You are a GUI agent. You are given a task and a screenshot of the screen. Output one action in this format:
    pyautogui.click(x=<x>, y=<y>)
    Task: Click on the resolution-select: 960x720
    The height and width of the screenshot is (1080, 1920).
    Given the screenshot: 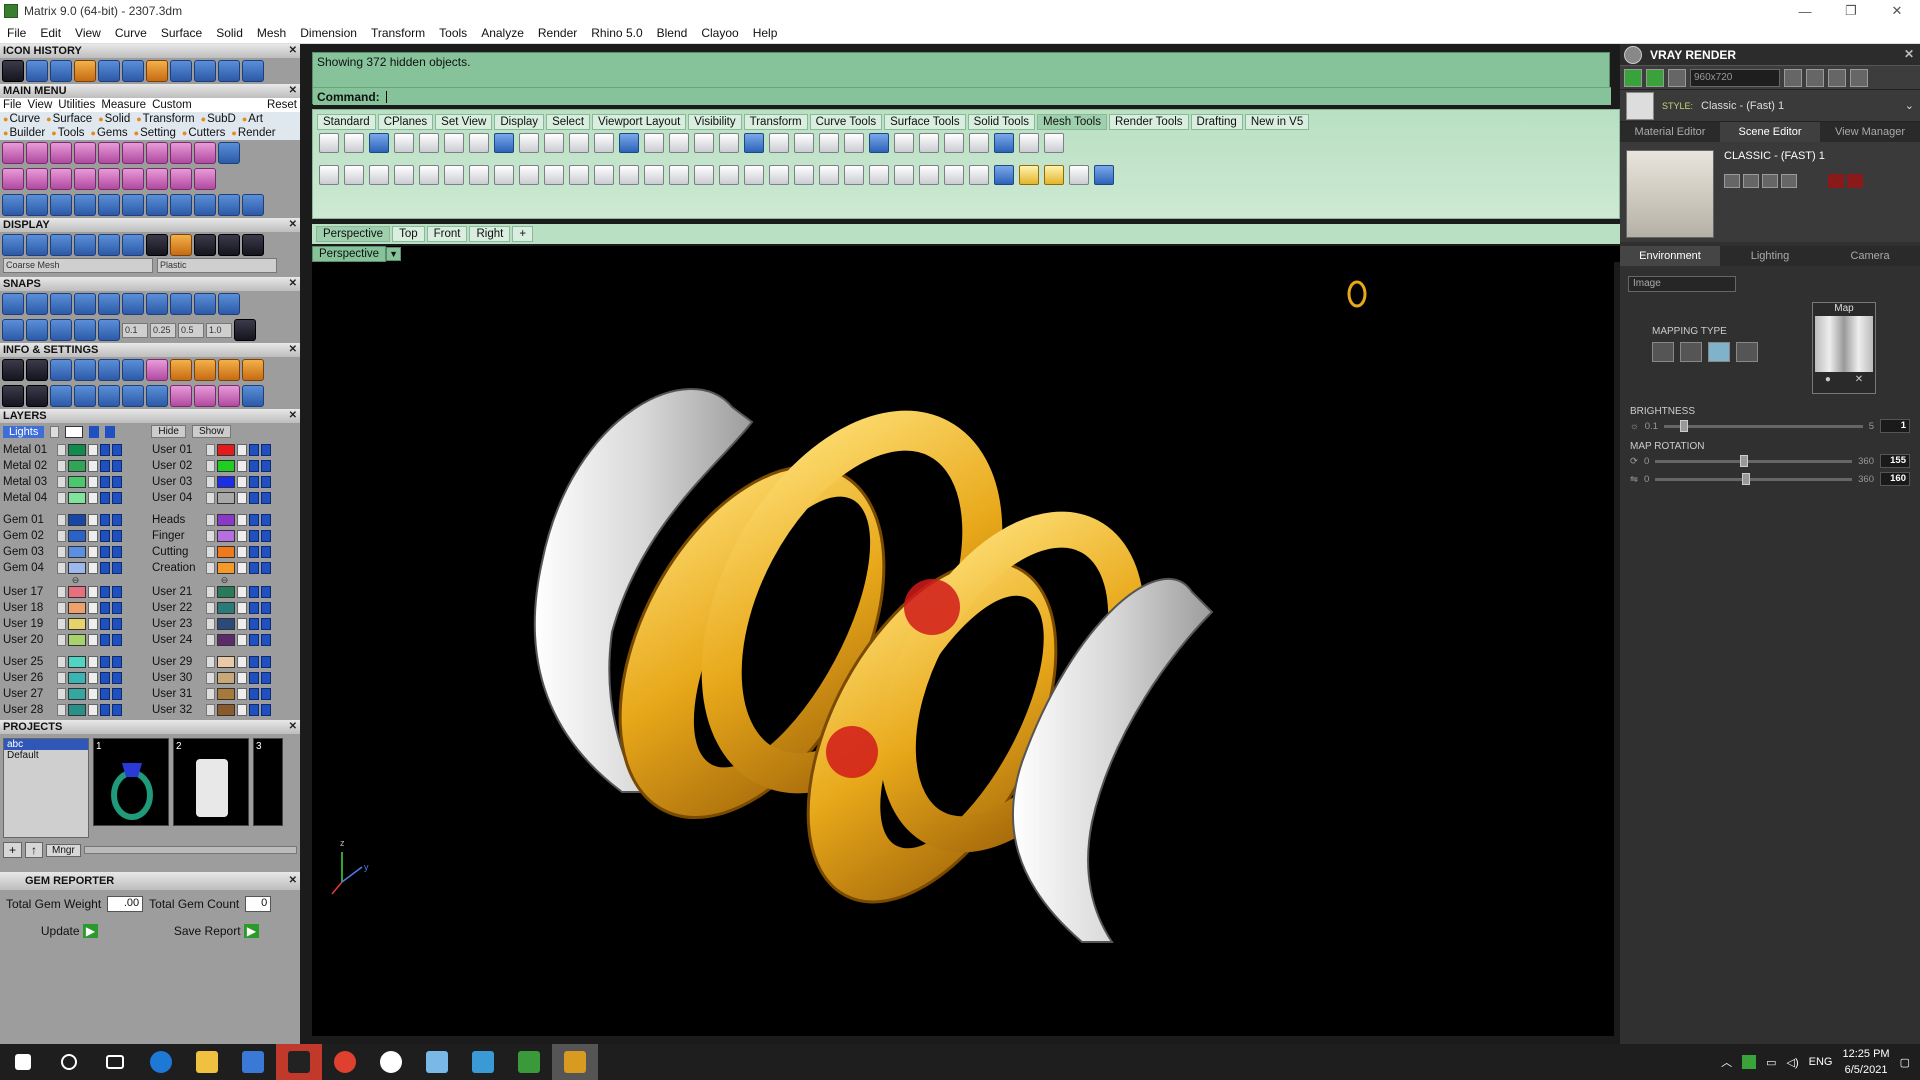 What is the action you would take?
    pyautogui.click(x=1735, y=77)
    